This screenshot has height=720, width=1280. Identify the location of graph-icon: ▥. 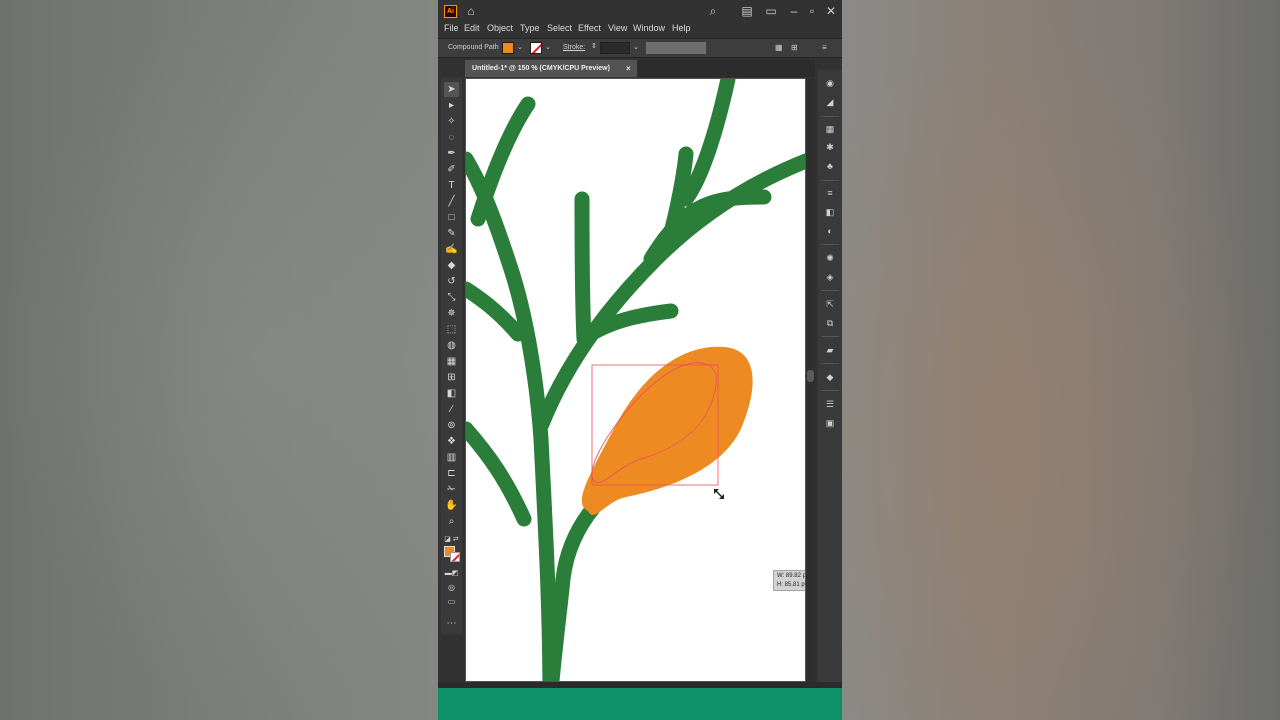
(451, 457).